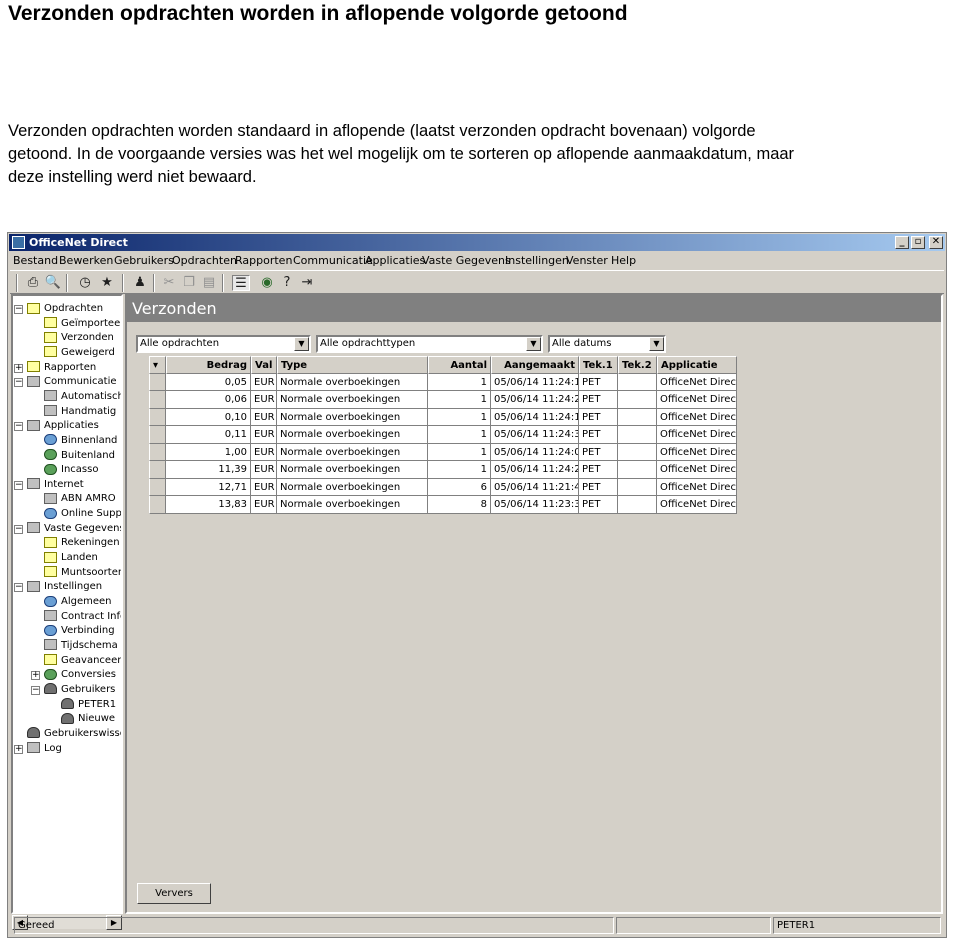 Image resolution: width=960 pixels, height=944 pixels. I want to click on tree-item: Log, so click(44, 749).